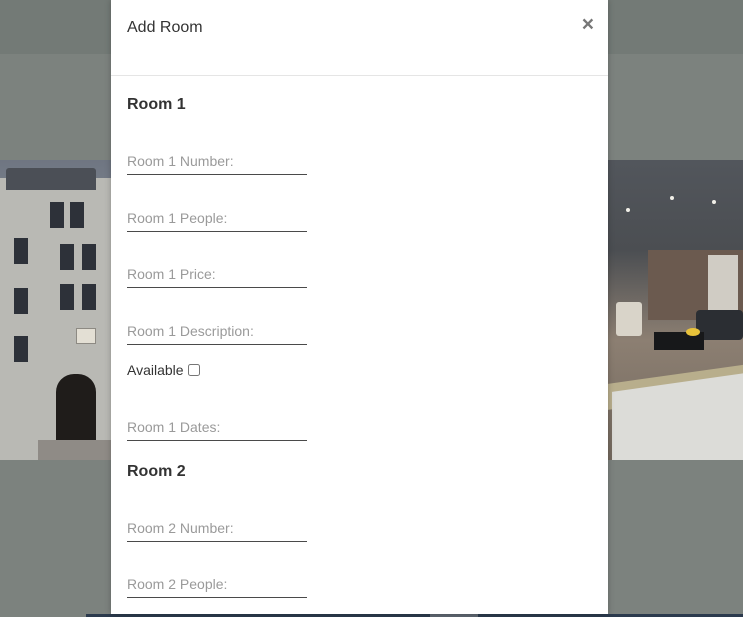  Describe the element at coordinates (217, 274) in the screenshot. I see `room-1-price-input` at that location.